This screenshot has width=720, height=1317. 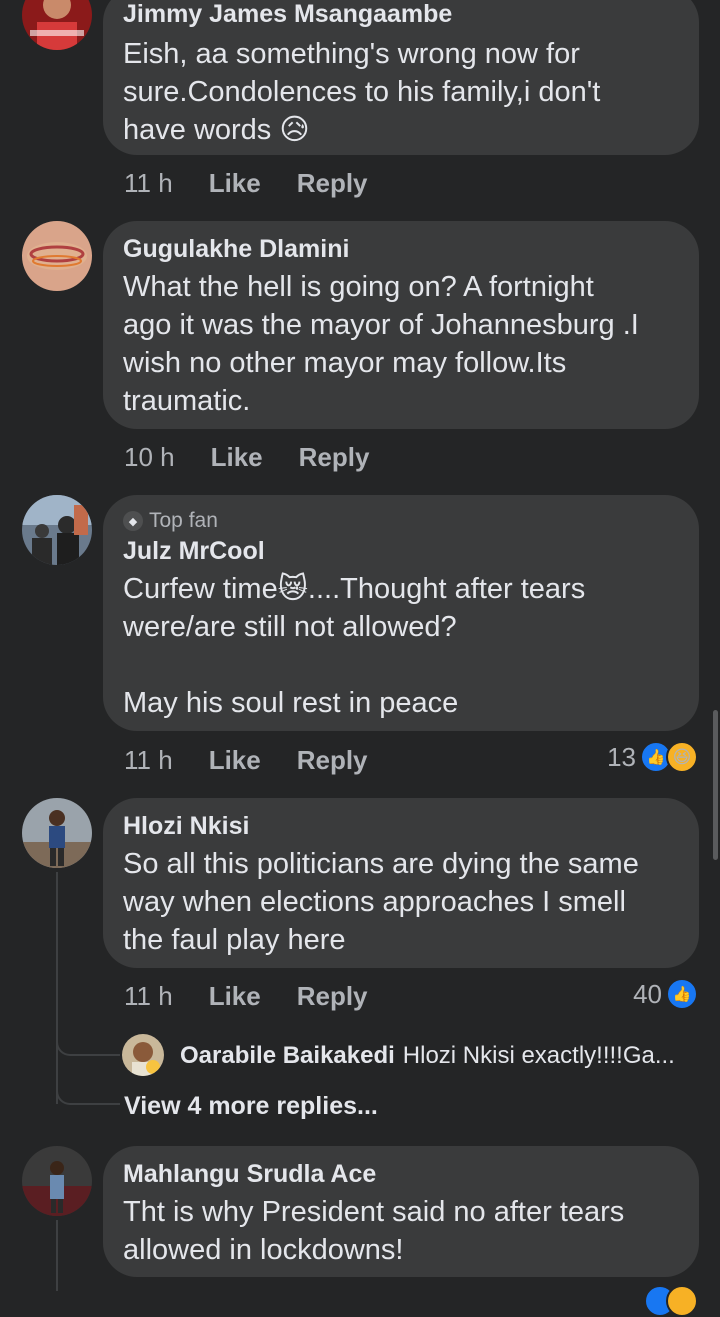 What do you see at coordinates (682, 1301) in the screenshot?
I see `haha-reaction-icon` at bounding box center [682, 1301].